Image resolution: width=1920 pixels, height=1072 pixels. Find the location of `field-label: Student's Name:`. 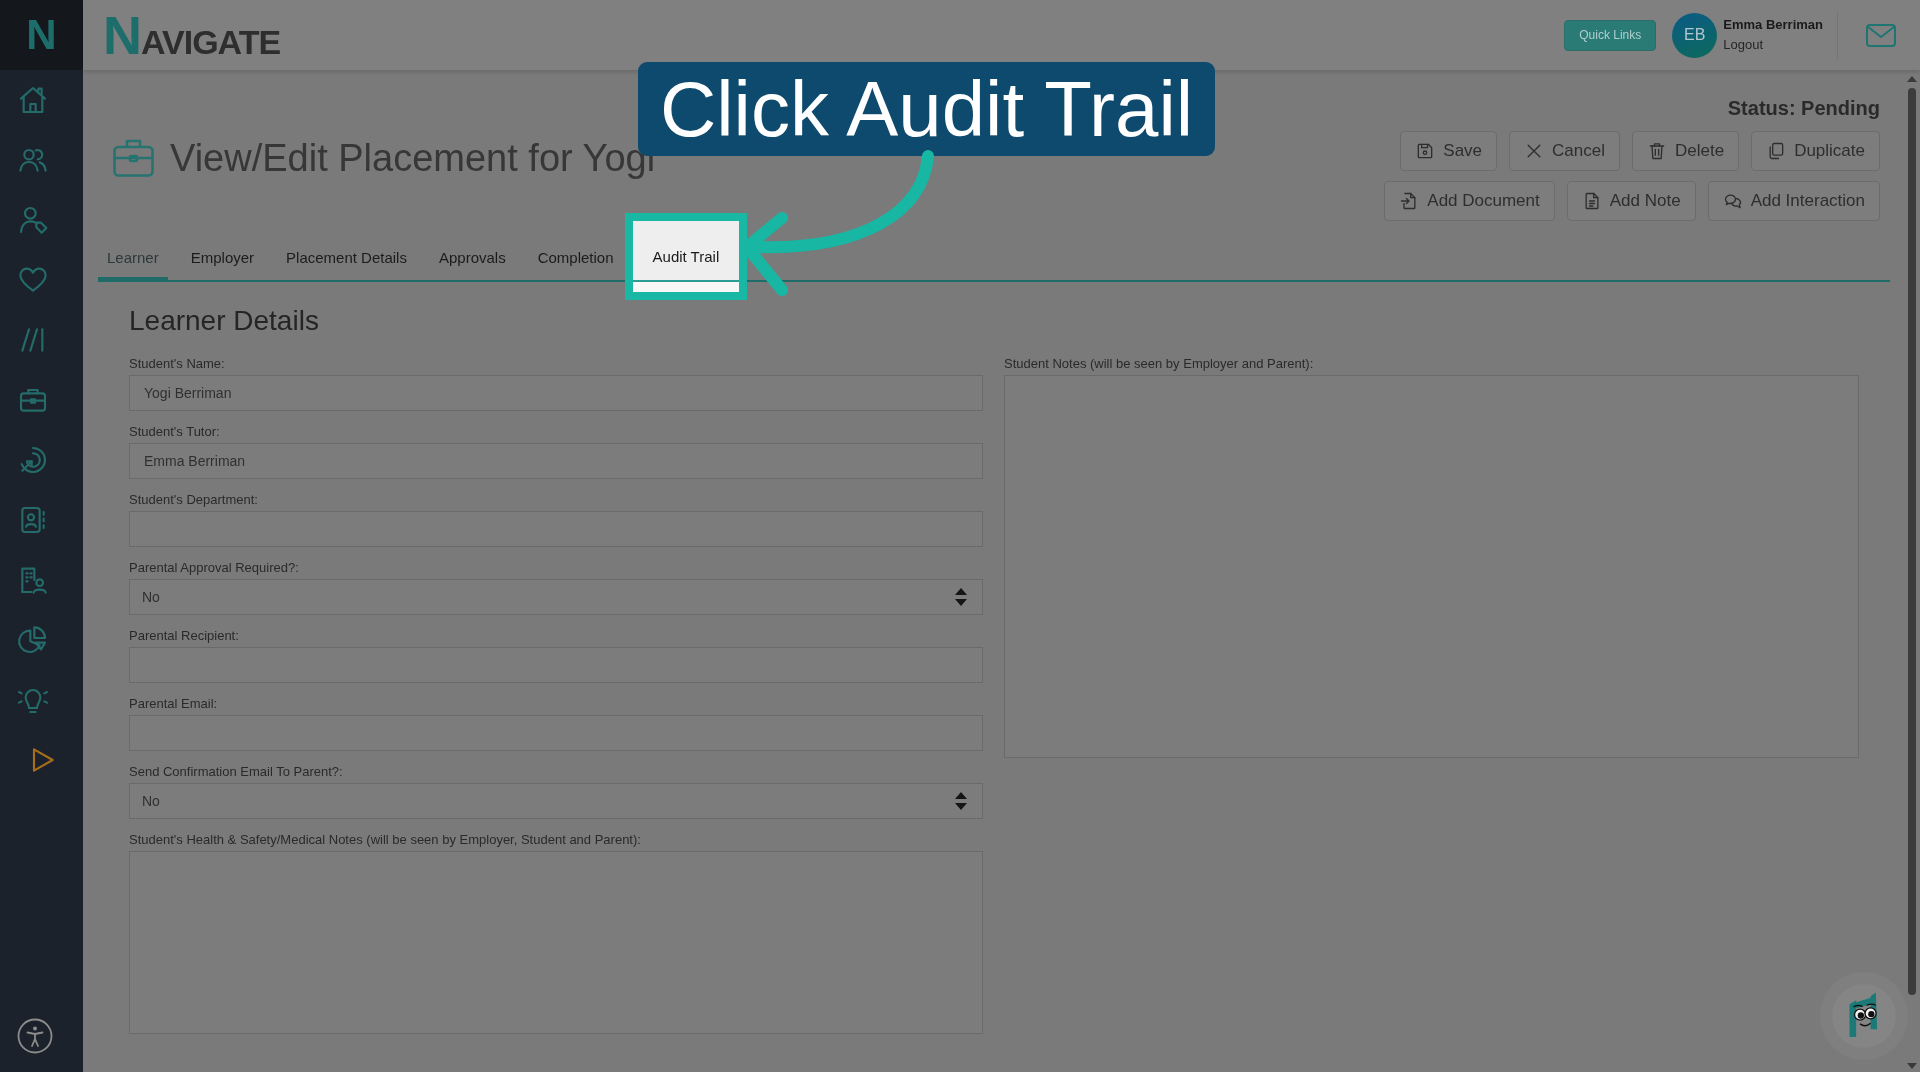

field-label: Student's Name: is located at coordinates (177, 364).